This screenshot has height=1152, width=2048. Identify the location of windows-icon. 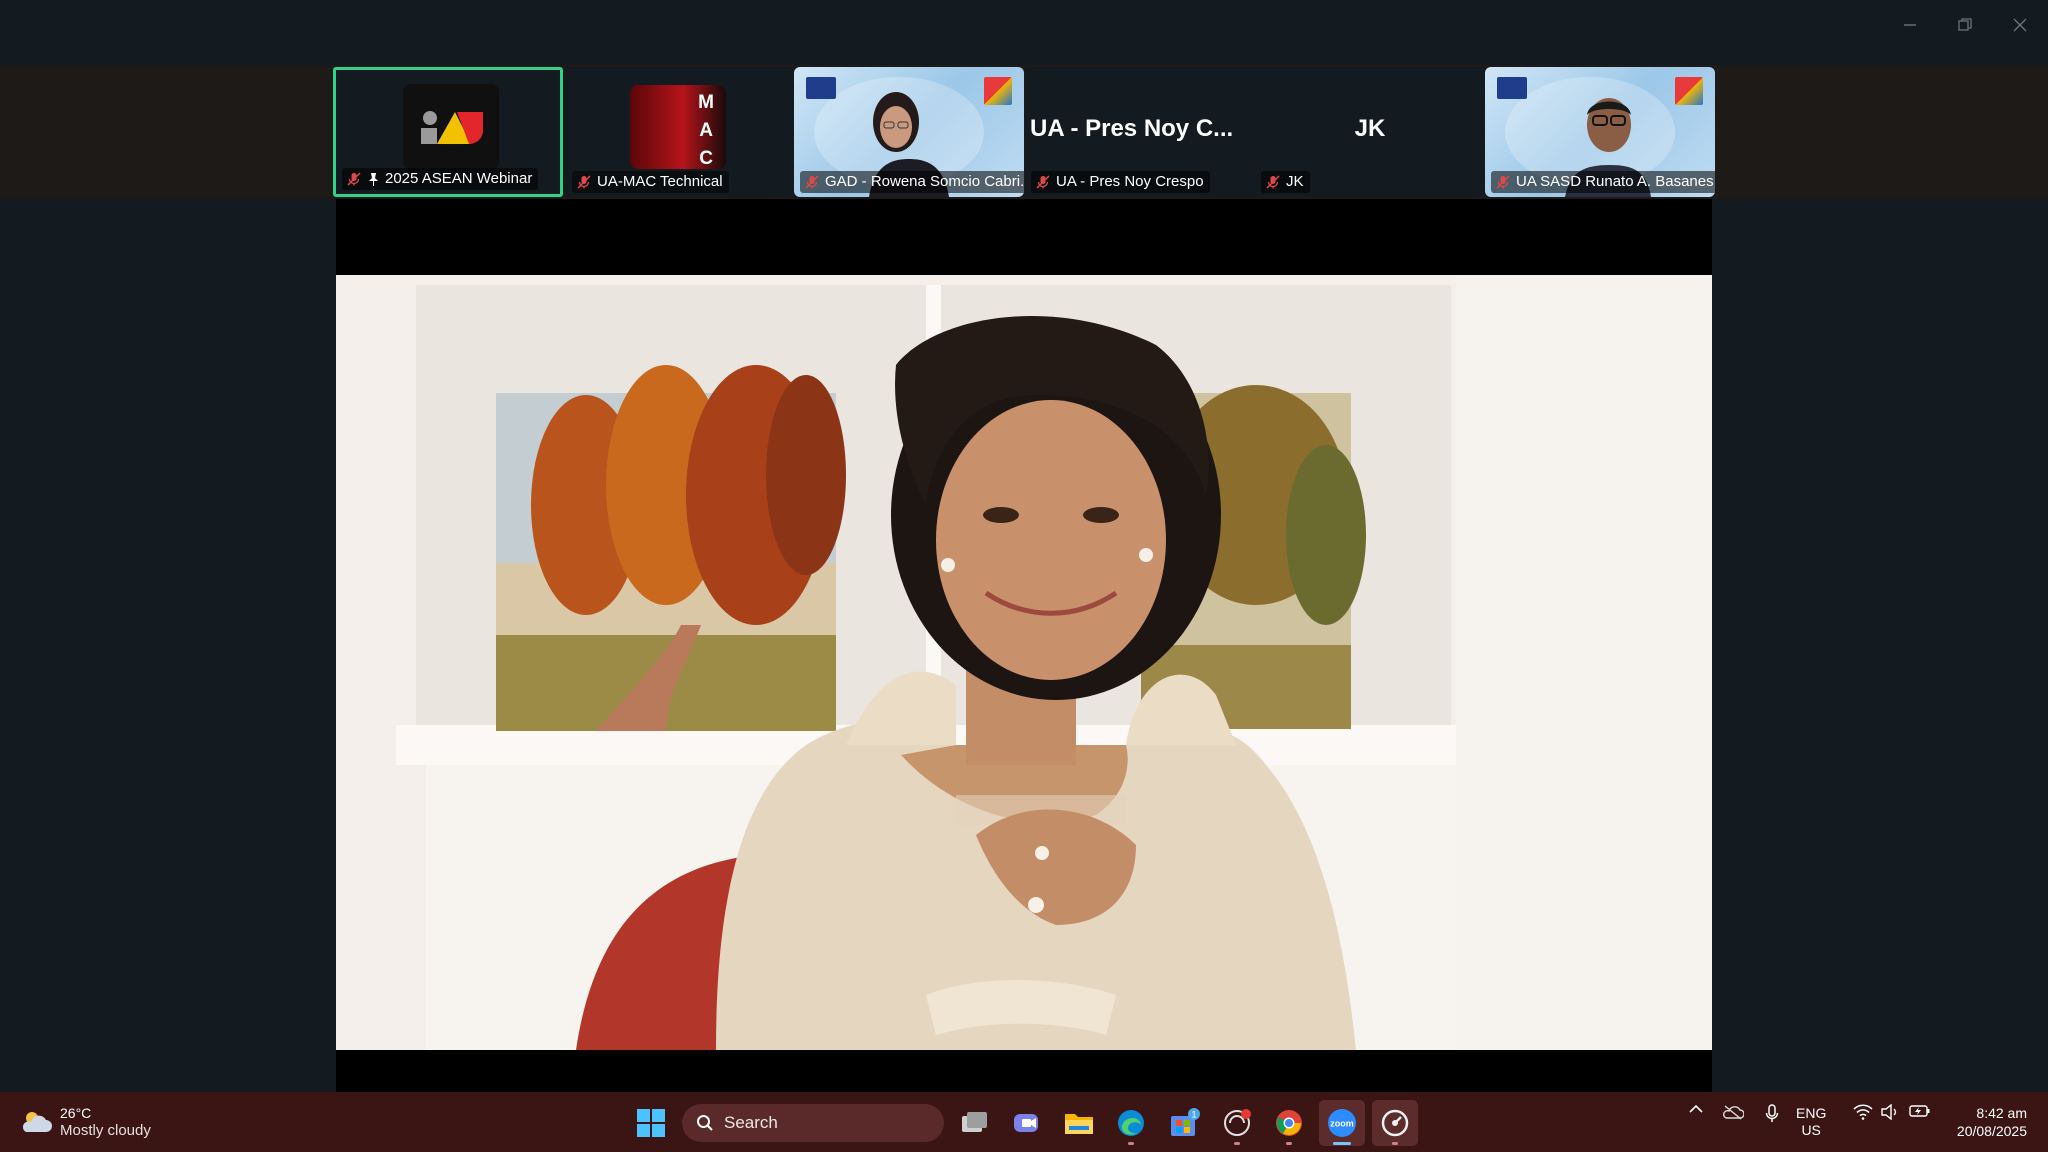
(651, 1123).